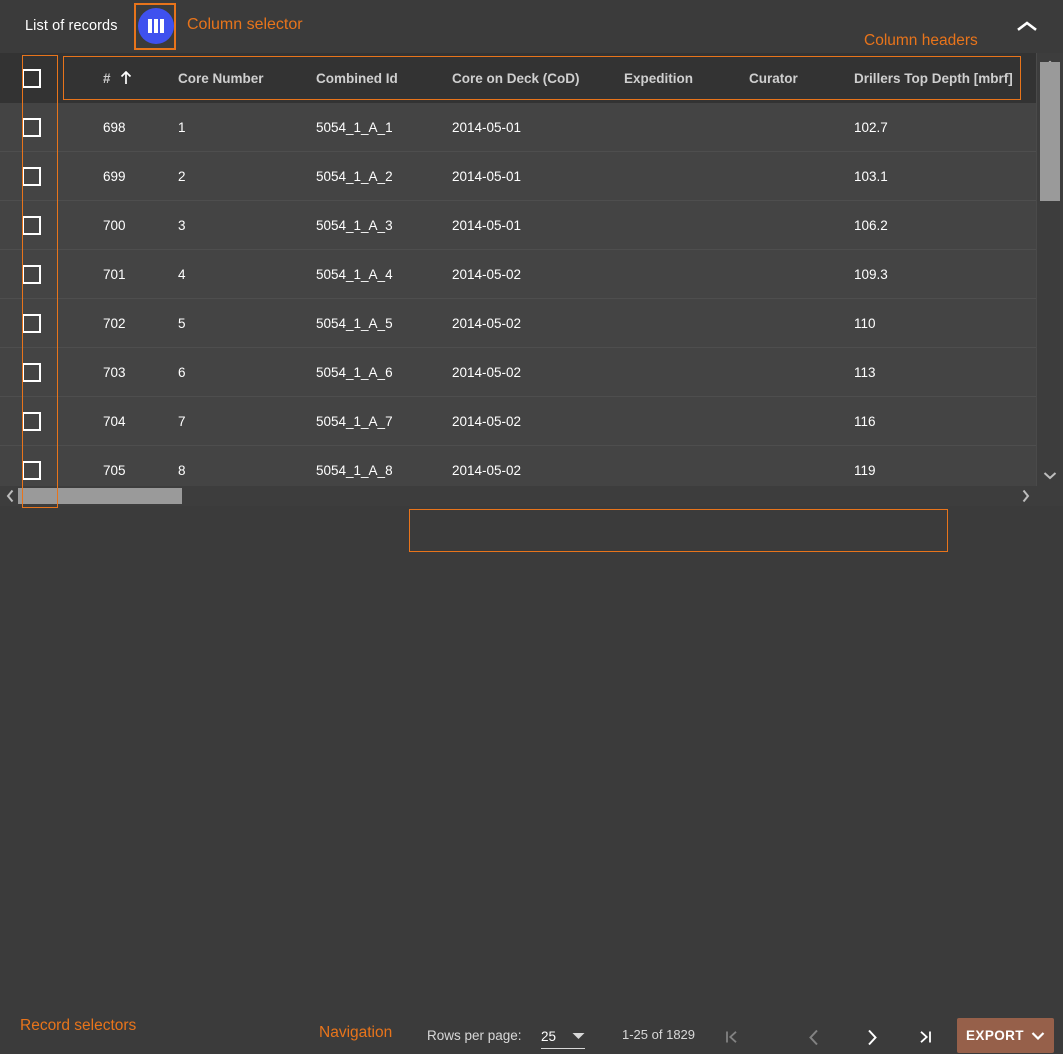  What do you see at coordinates (182, 176) in the screenshot?
I see `cell-core-number: 2` at bounding box center [182, 176].